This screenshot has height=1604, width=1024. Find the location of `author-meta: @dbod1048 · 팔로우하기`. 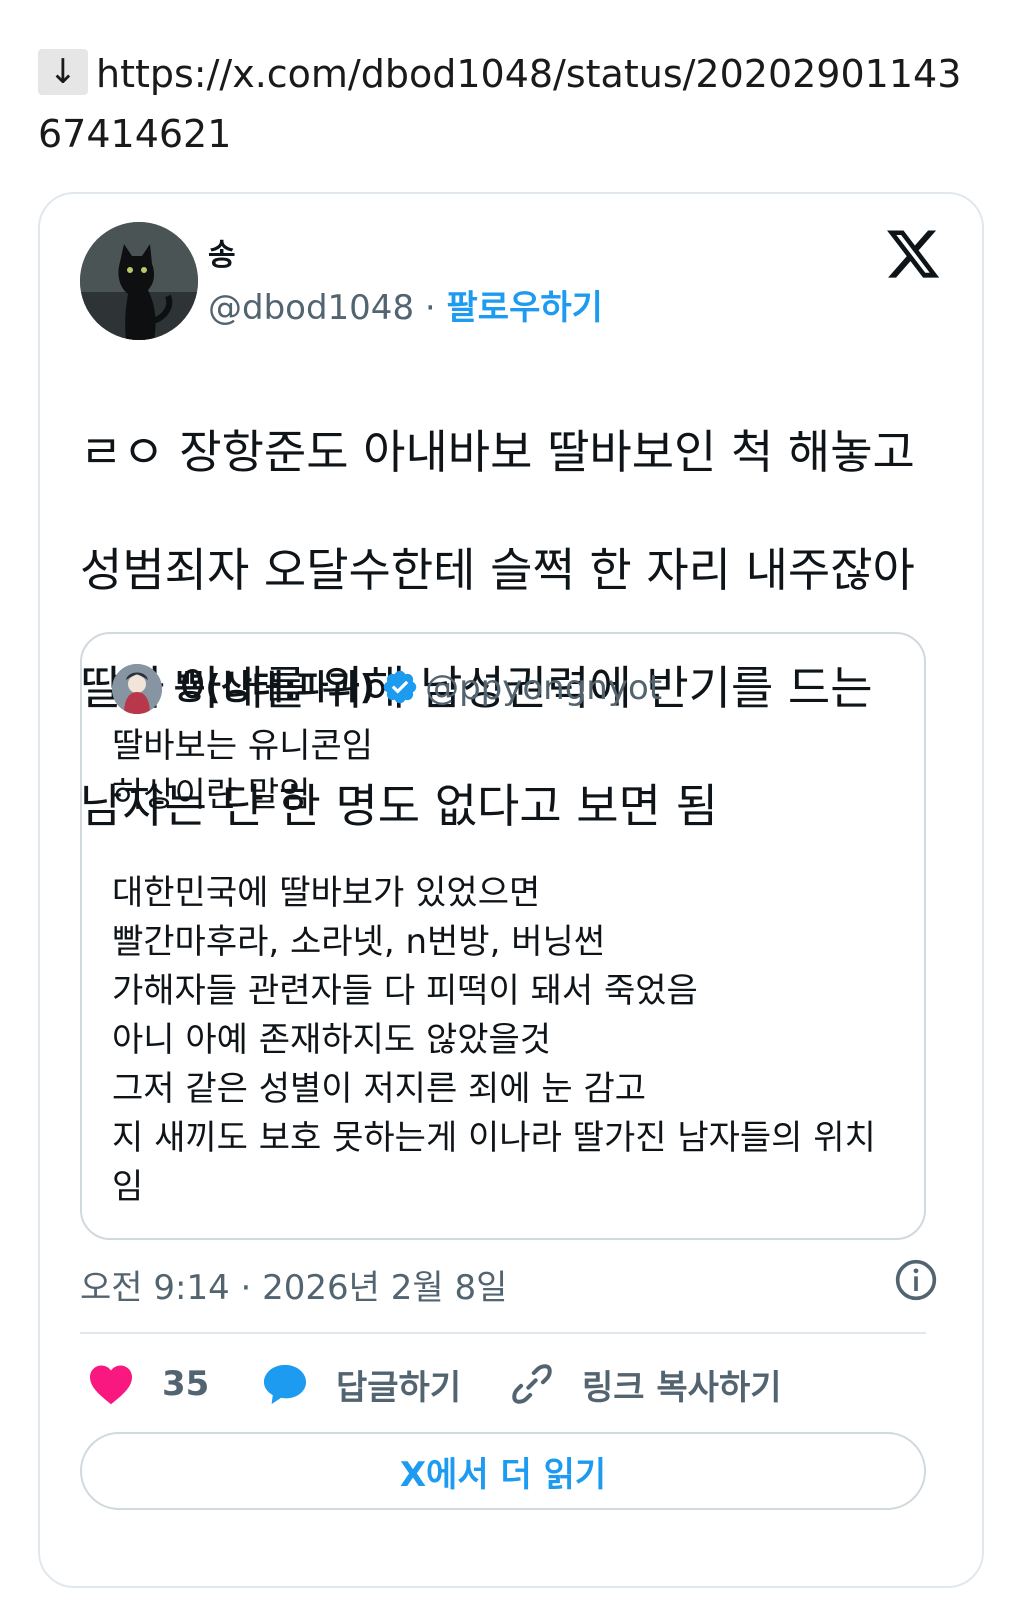

author-meta: @dbod1048 · 팔로우하기 is located at coordinates (405, 304).